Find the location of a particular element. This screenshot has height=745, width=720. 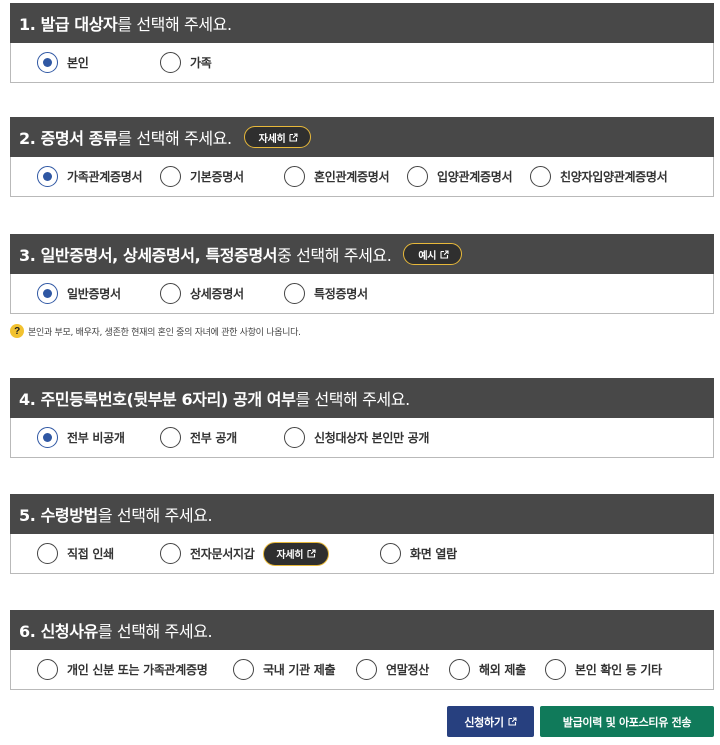

external-link-icon is located at coordinates (444, 254).